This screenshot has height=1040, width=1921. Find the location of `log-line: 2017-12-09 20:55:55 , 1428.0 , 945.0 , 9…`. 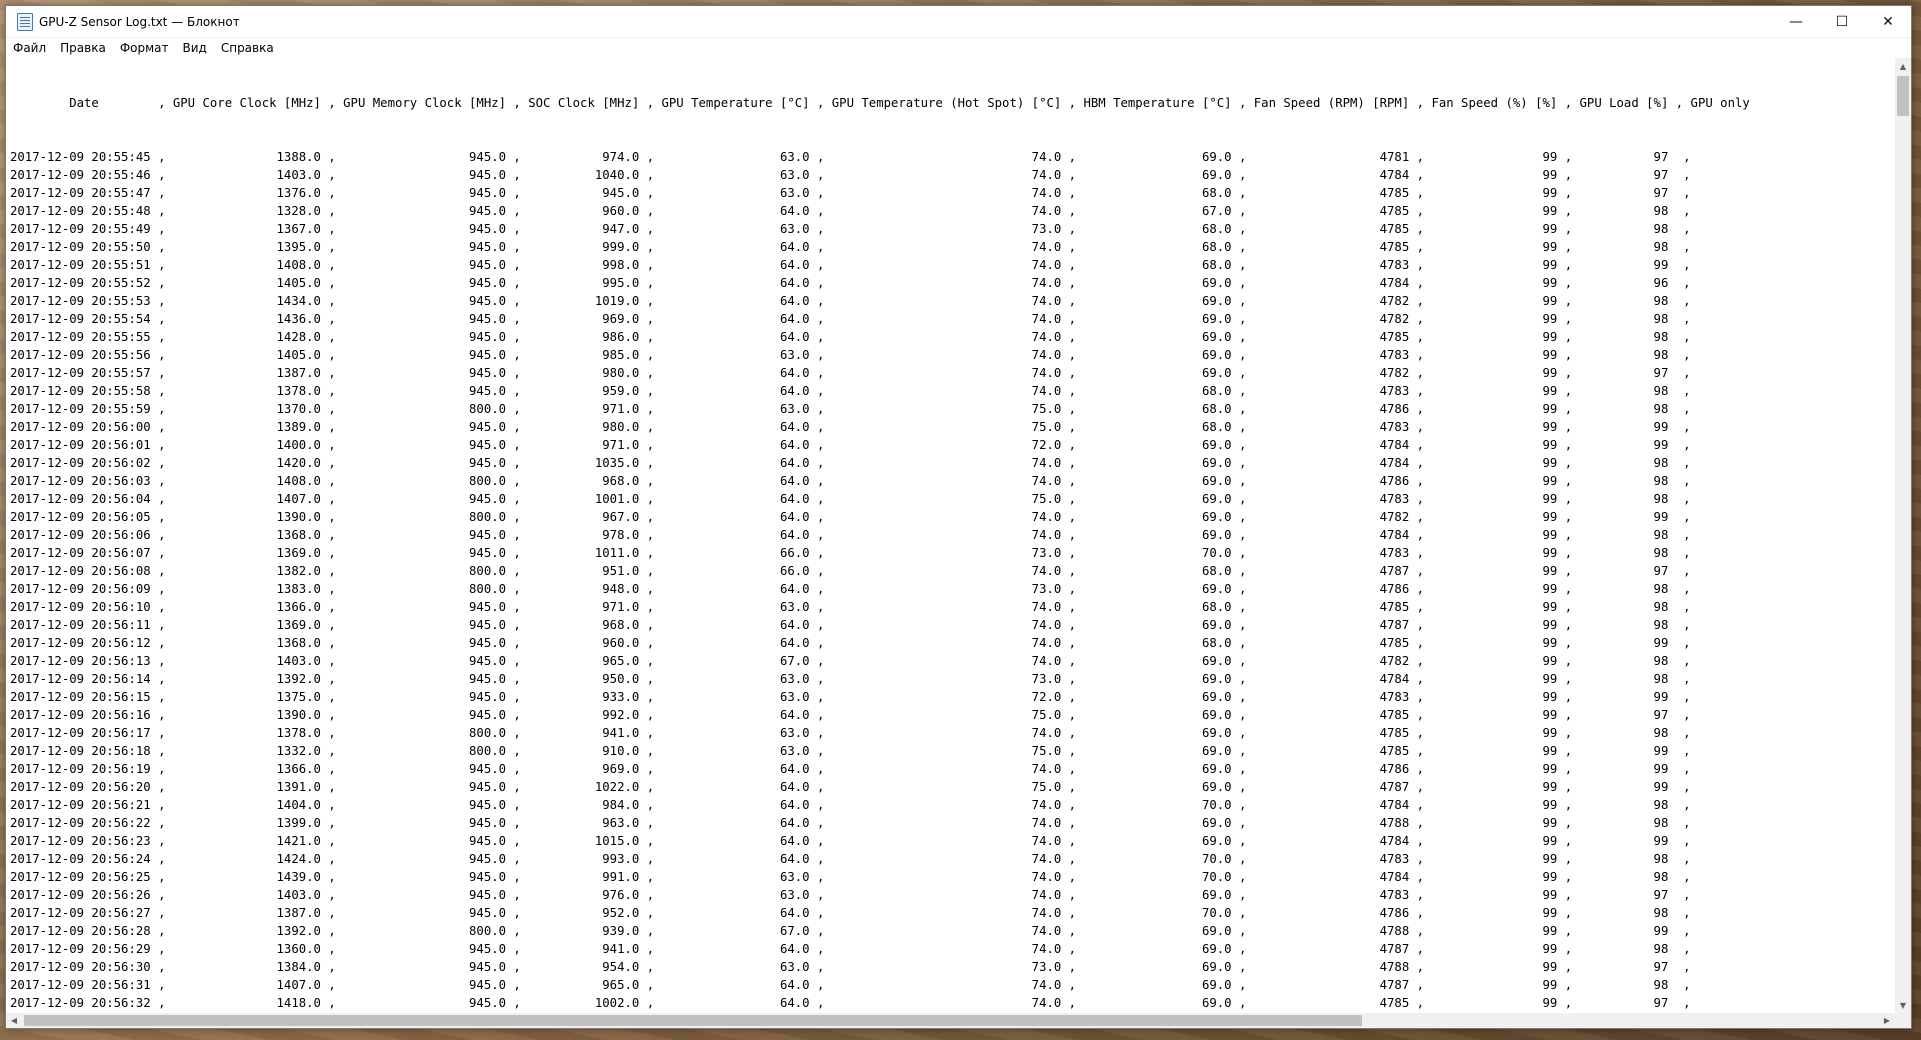

log-line: 2017-12-09 20:55:55 , 1428.0 , 945.0 , 9… is located at coordinates (850, 337).